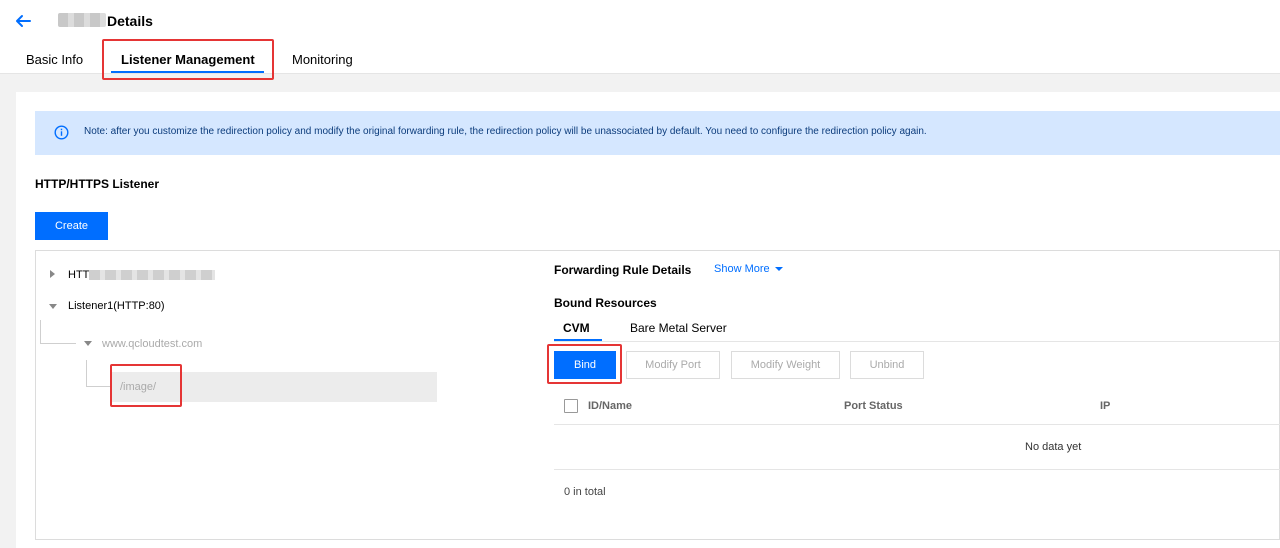 The width and height of the screenshot is (1280, 548). What do you see at coordinates (678, 328) in the screenshot?
I see `subtab-bare-metal-server: Bare Metal Server` at bounding box center [678, 328].